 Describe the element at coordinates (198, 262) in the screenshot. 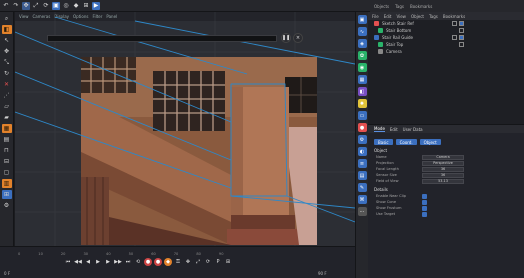

I see `scale-key-icon: ⤢` at that location.